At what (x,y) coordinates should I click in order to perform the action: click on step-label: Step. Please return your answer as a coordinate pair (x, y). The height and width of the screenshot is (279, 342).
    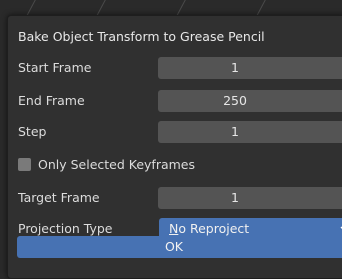
    Looking at the image, I should click on (32, 131).